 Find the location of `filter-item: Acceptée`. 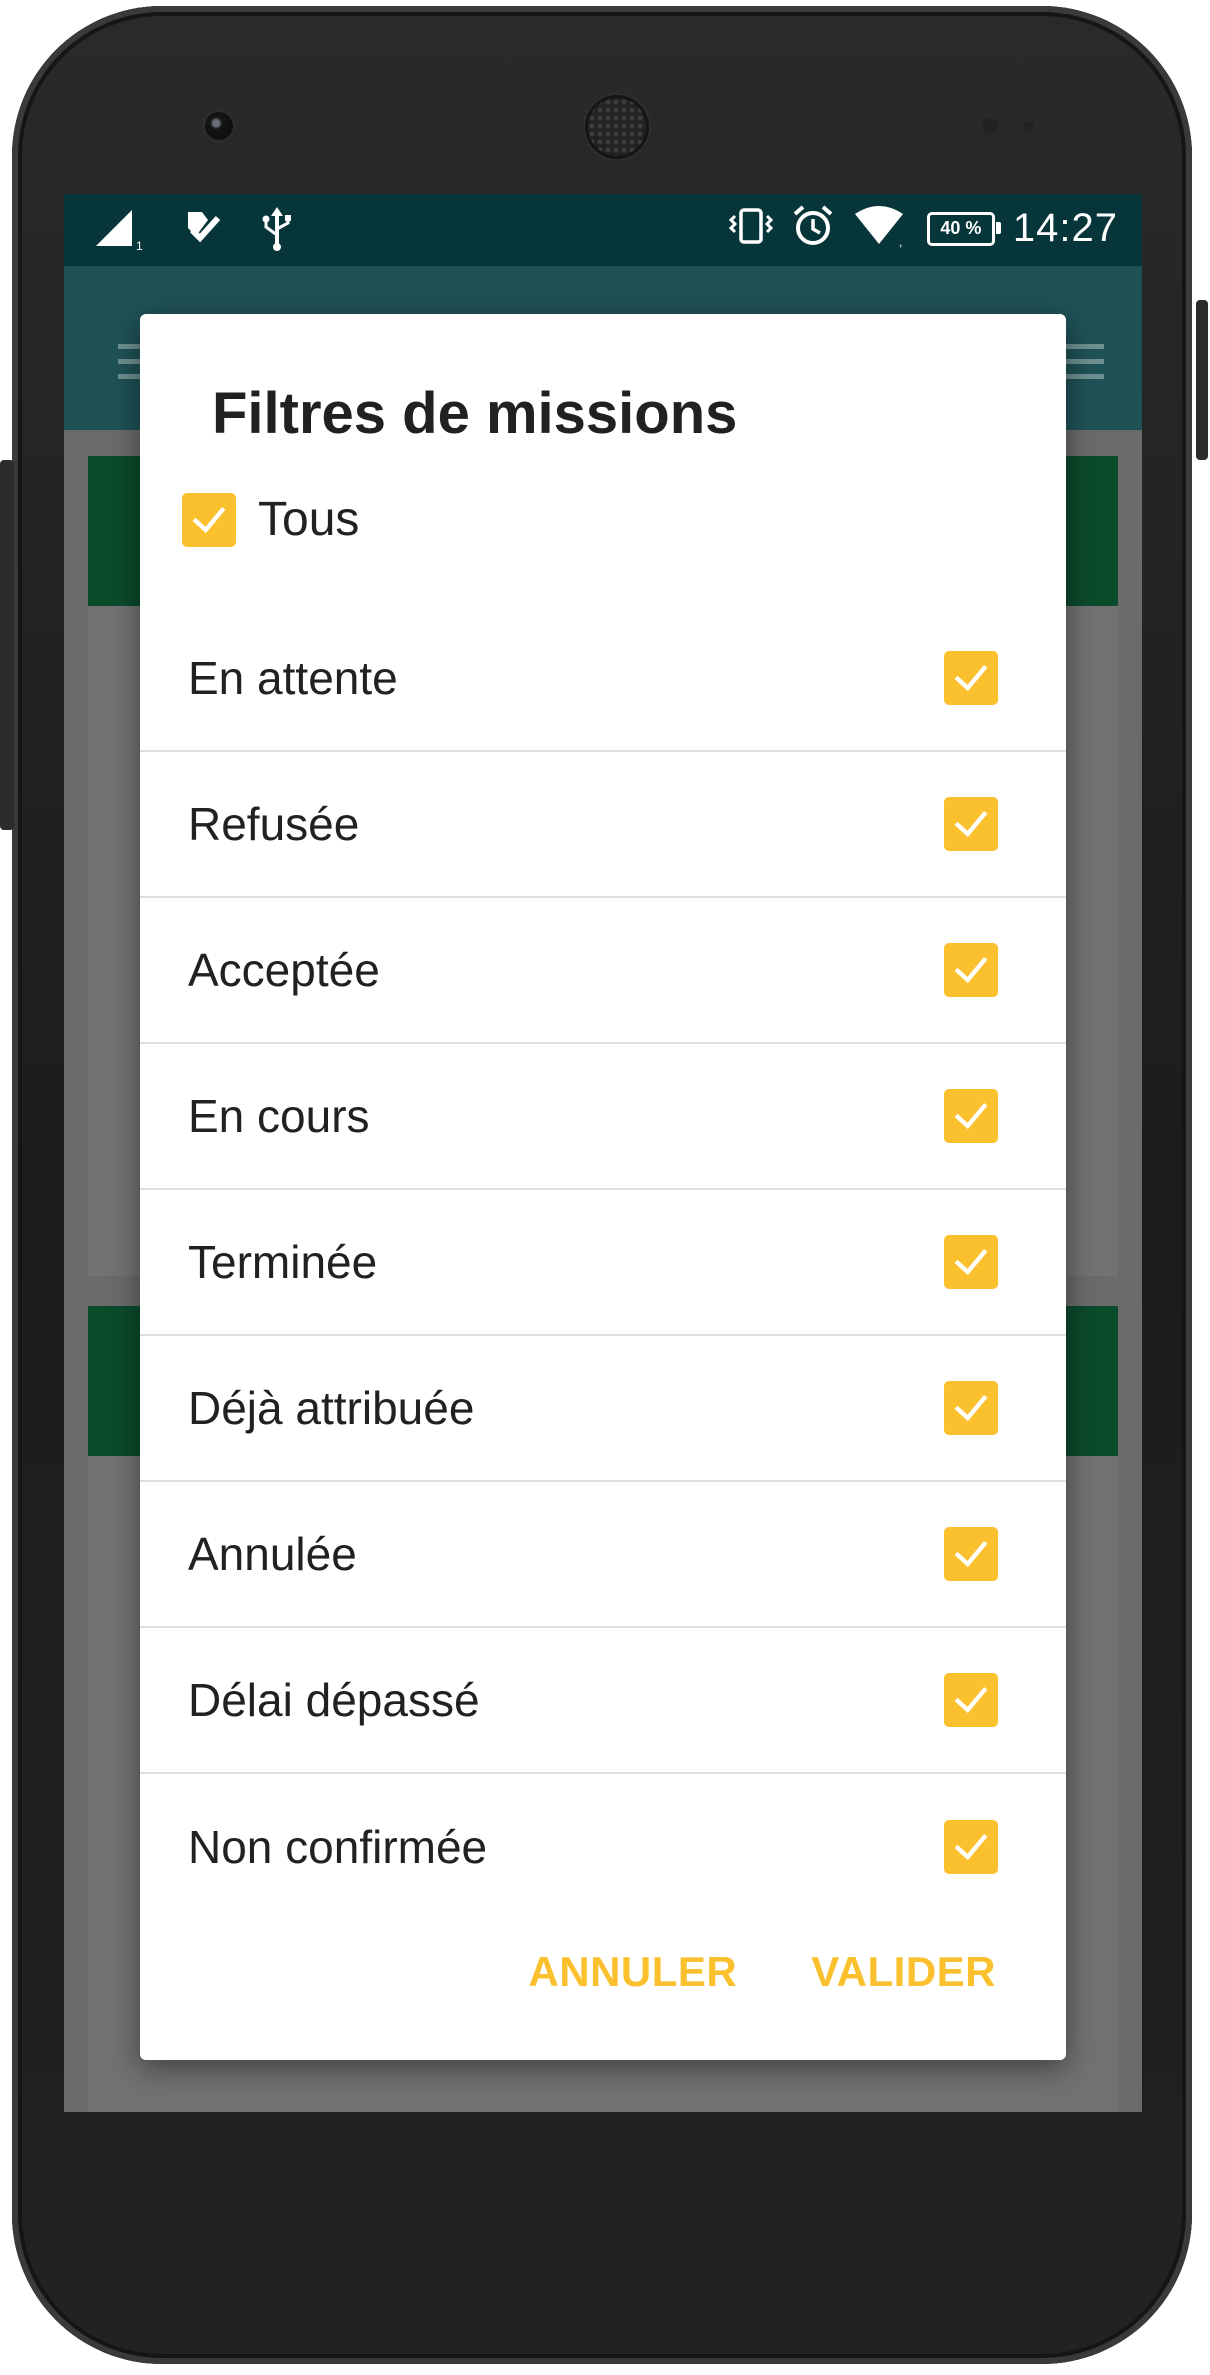

filter-item: Acceptée is located at coordinates (603, 971).